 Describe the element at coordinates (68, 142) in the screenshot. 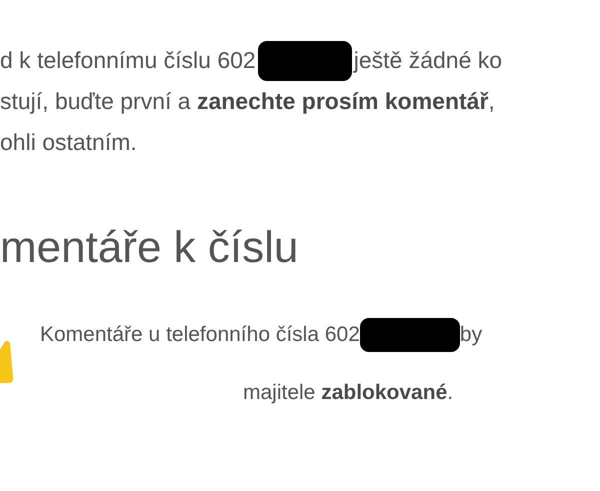

I see `paragraph-text: ohli ostatním.` at that location.